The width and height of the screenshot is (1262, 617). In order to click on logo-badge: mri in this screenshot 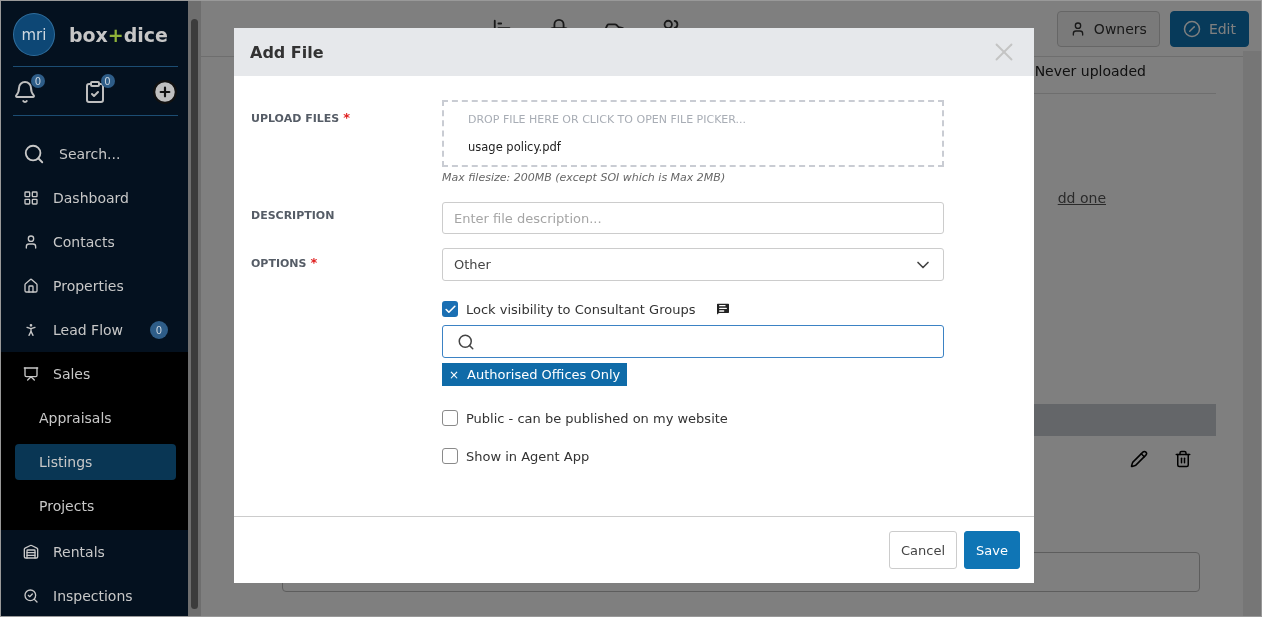, I will do `click(34, 34)`.